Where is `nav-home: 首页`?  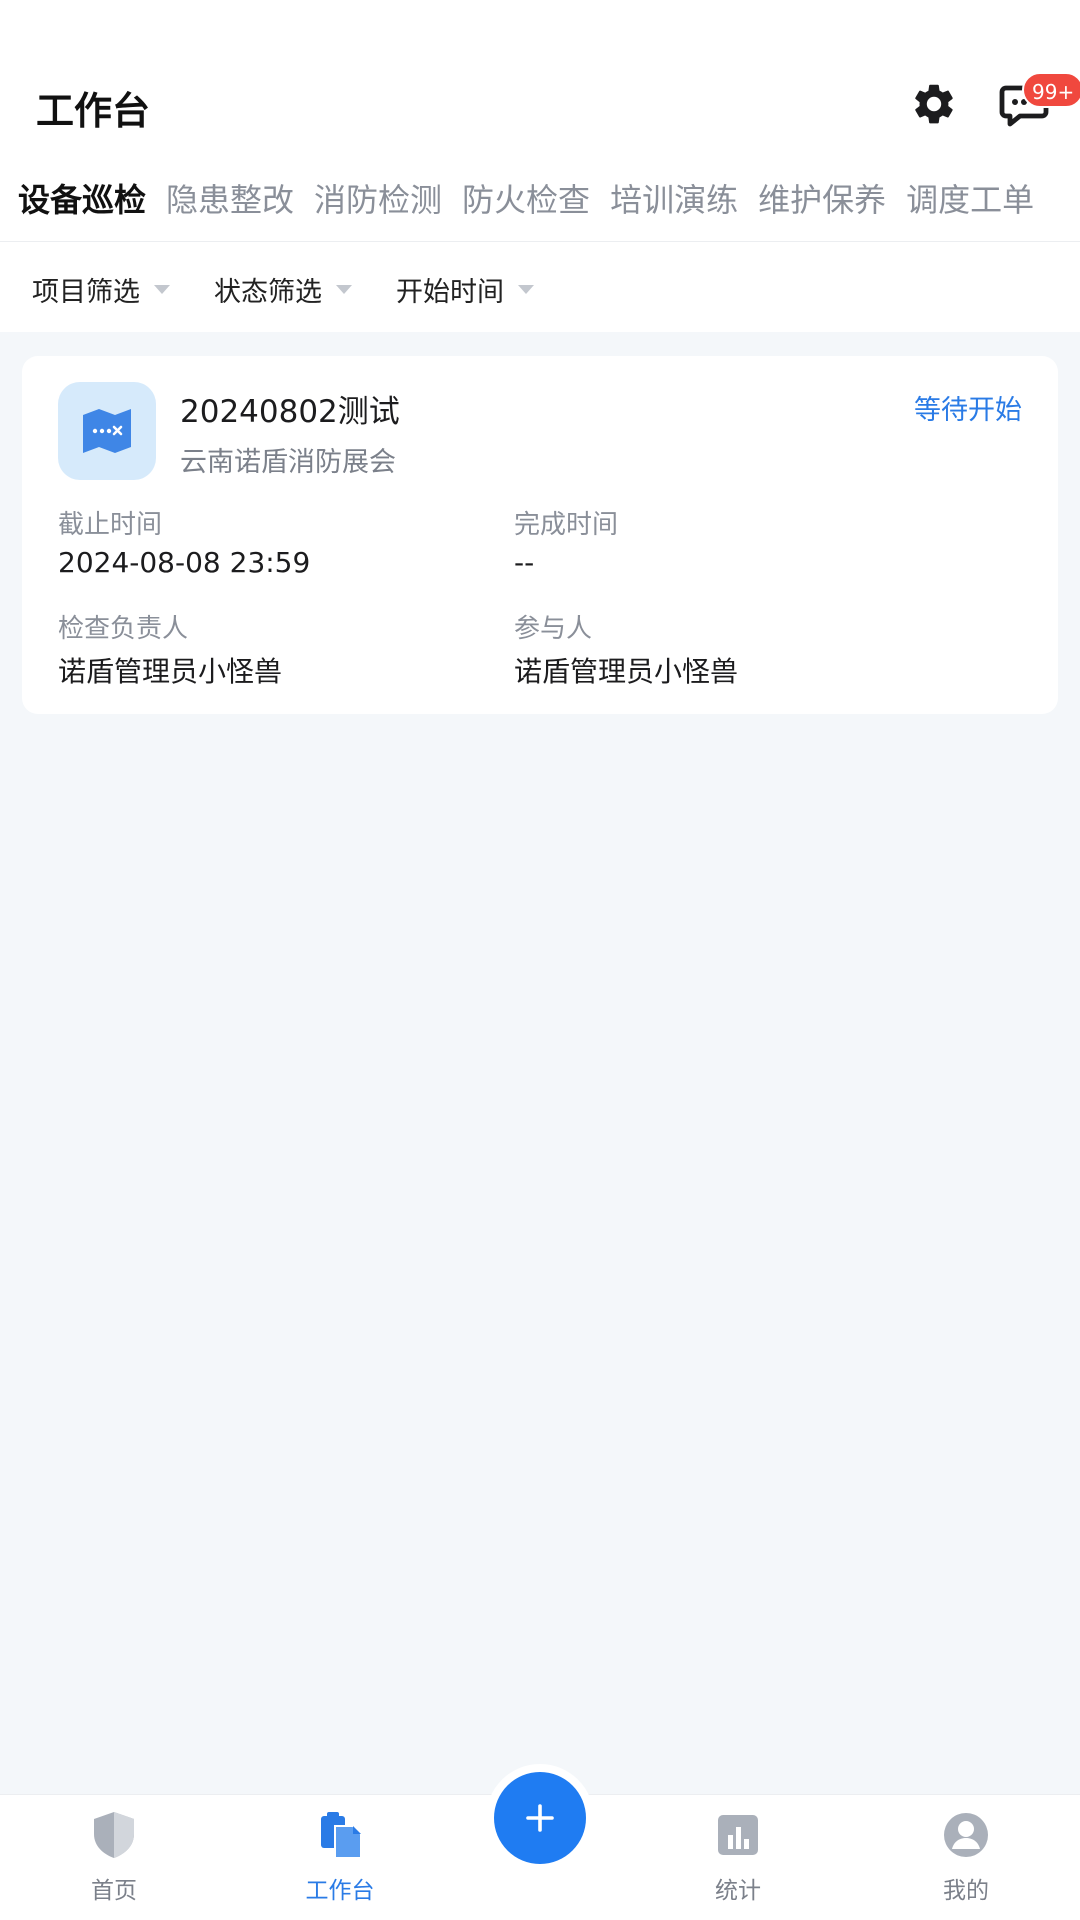
nav-home: 首页 is located at coordinates (114, 1862).